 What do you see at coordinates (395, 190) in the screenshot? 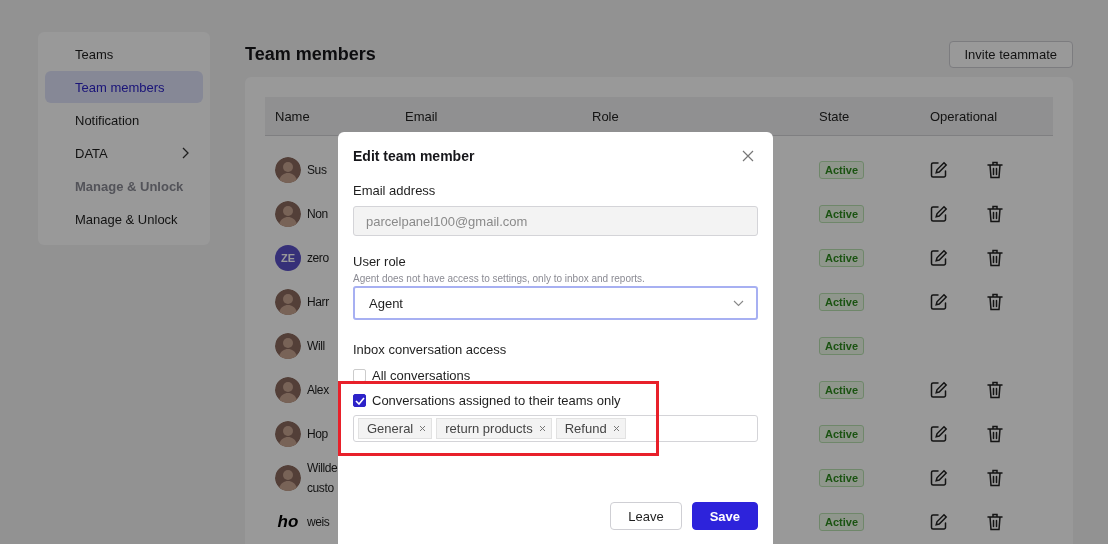
I see `field-label: Email address` at bounding box center [395, 190].